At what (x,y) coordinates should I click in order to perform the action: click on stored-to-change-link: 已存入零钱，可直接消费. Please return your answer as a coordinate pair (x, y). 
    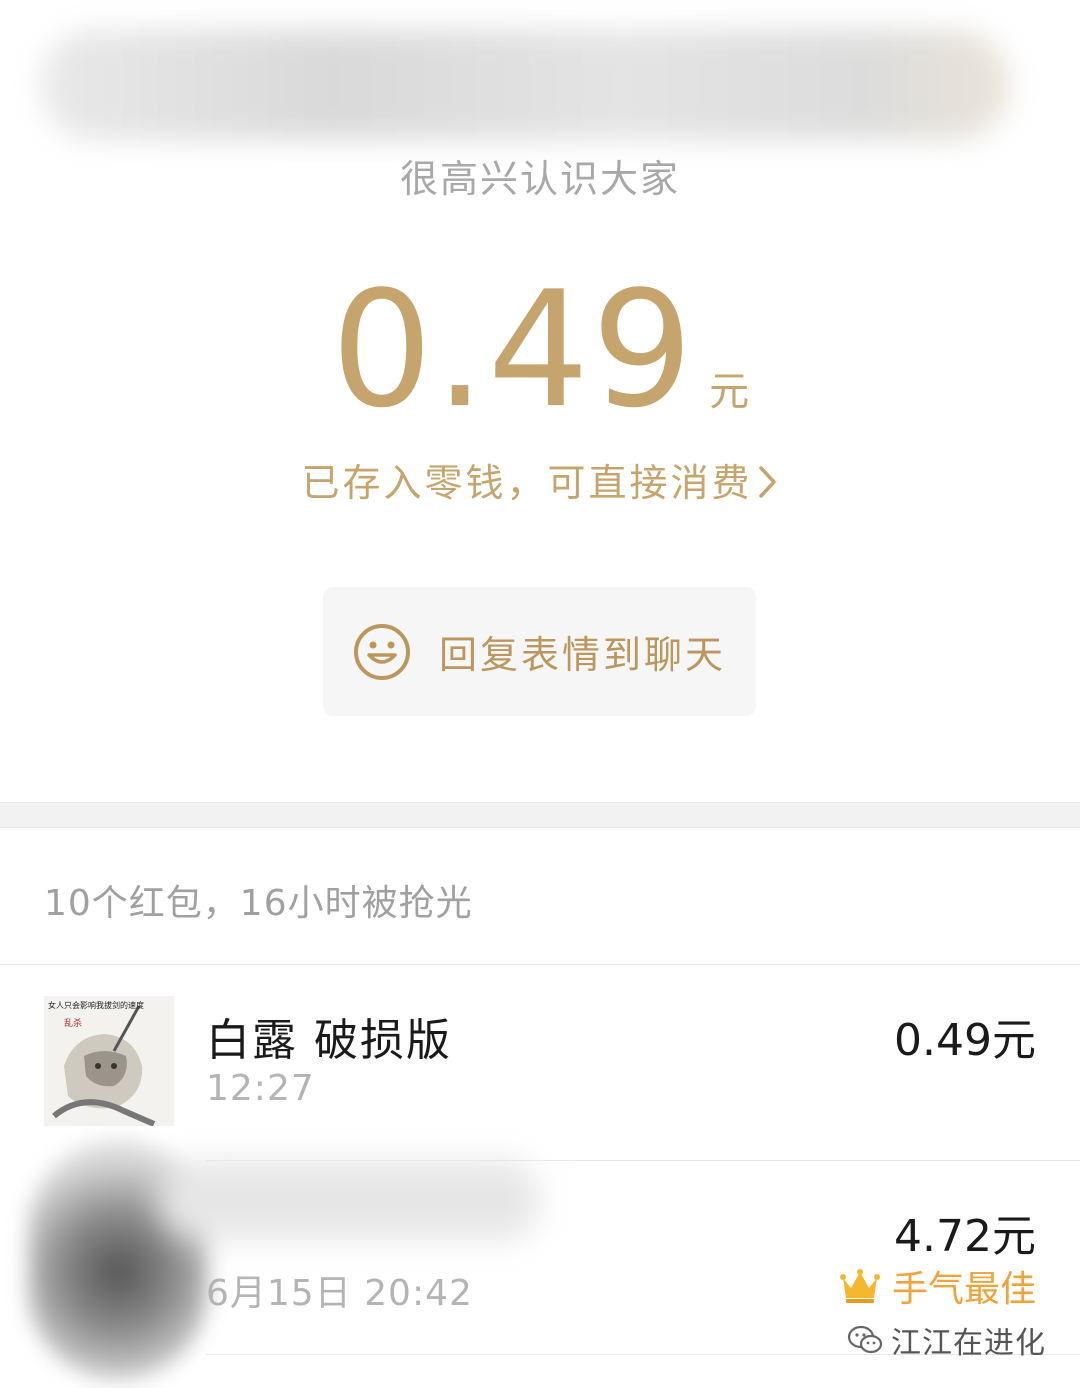
    Looking at the image, I should click on (540, 480).